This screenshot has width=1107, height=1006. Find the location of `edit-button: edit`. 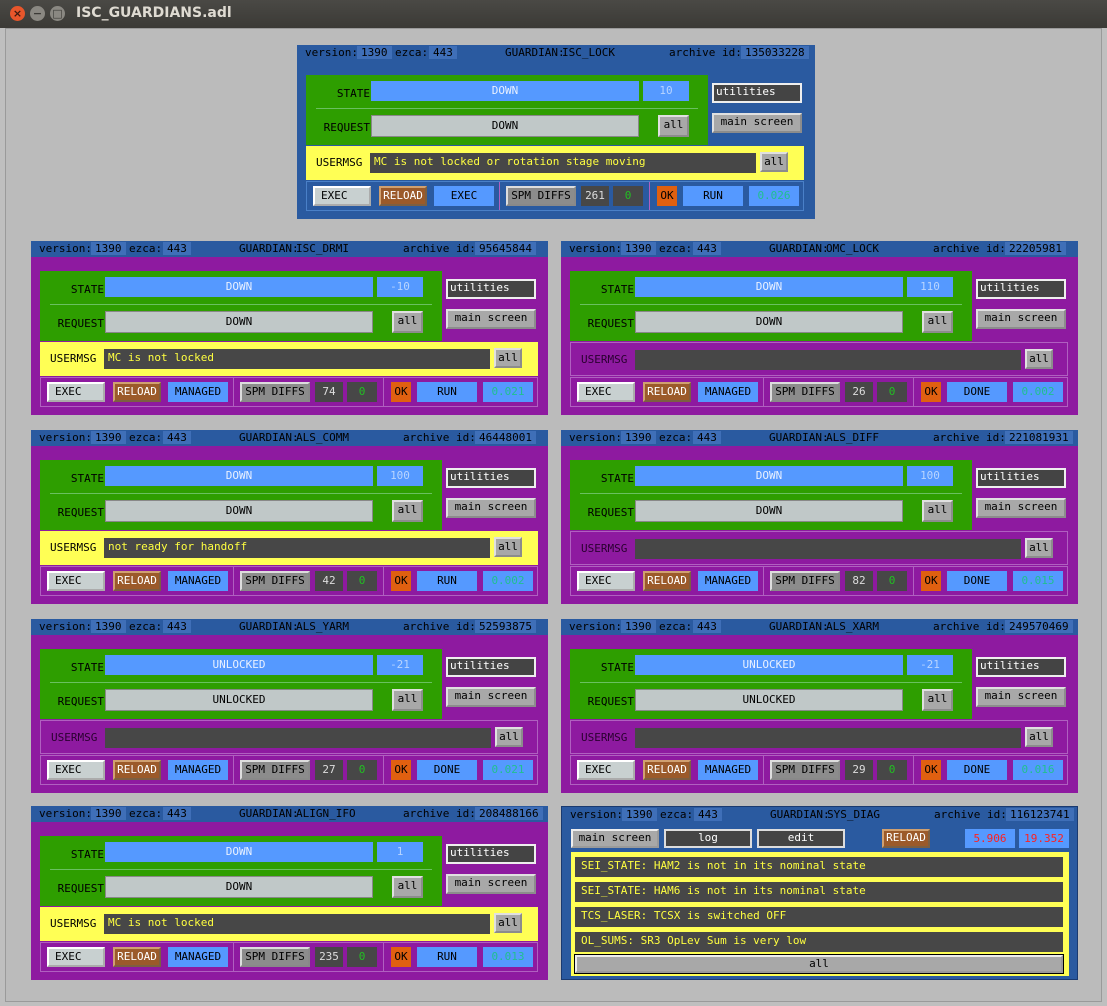

edit-button: edit is located at coordinates (801, 838).